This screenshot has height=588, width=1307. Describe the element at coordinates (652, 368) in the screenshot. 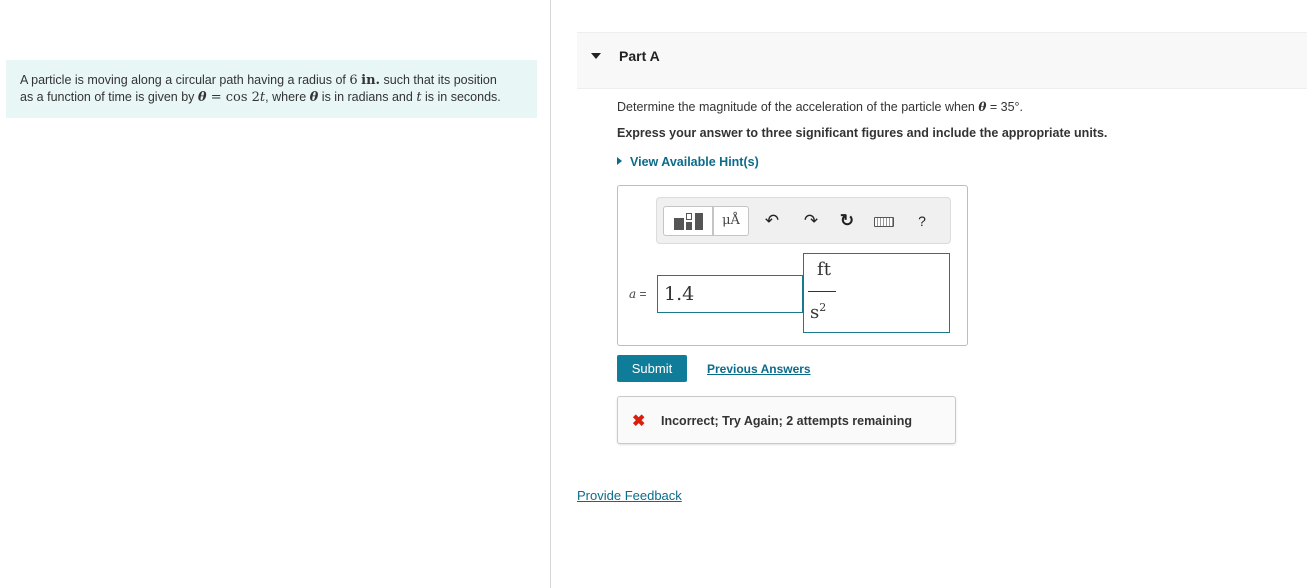

I see `submit-button: Submit` at that location.